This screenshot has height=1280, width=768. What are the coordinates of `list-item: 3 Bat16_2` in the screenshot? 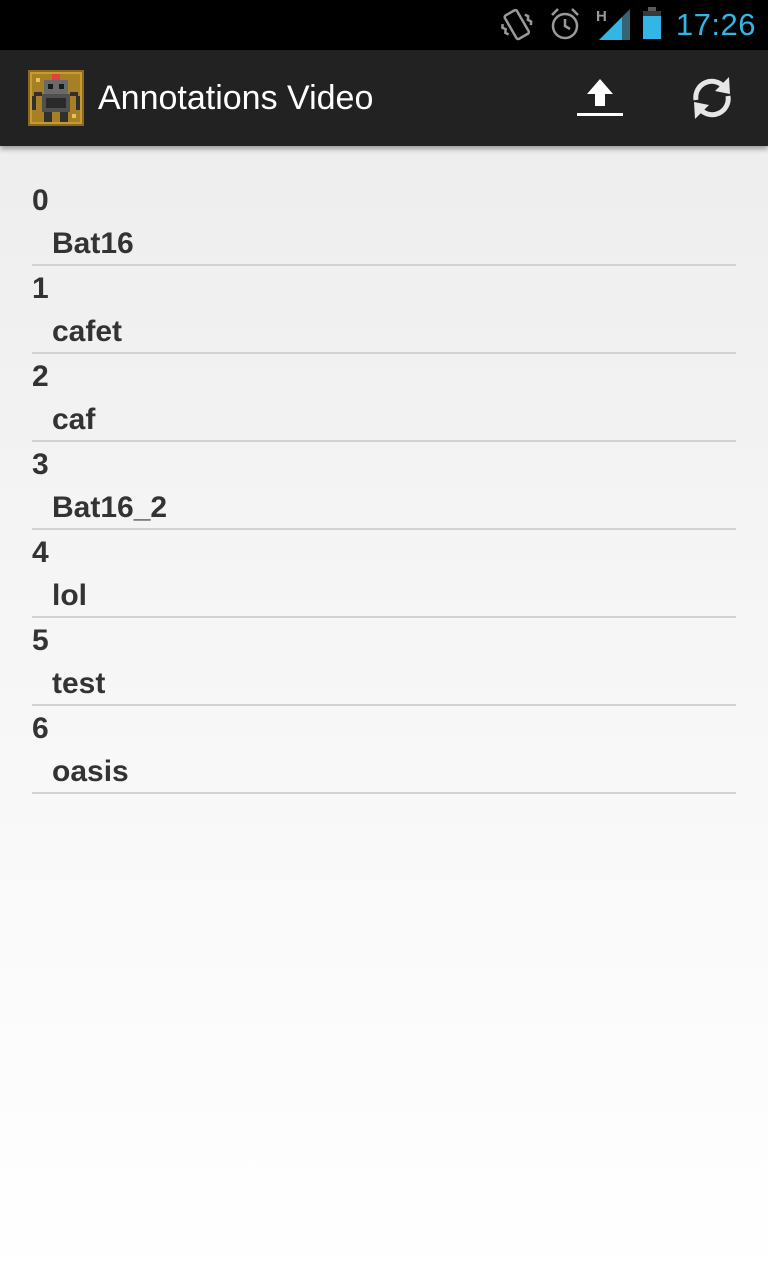 It's located at (384, 486).